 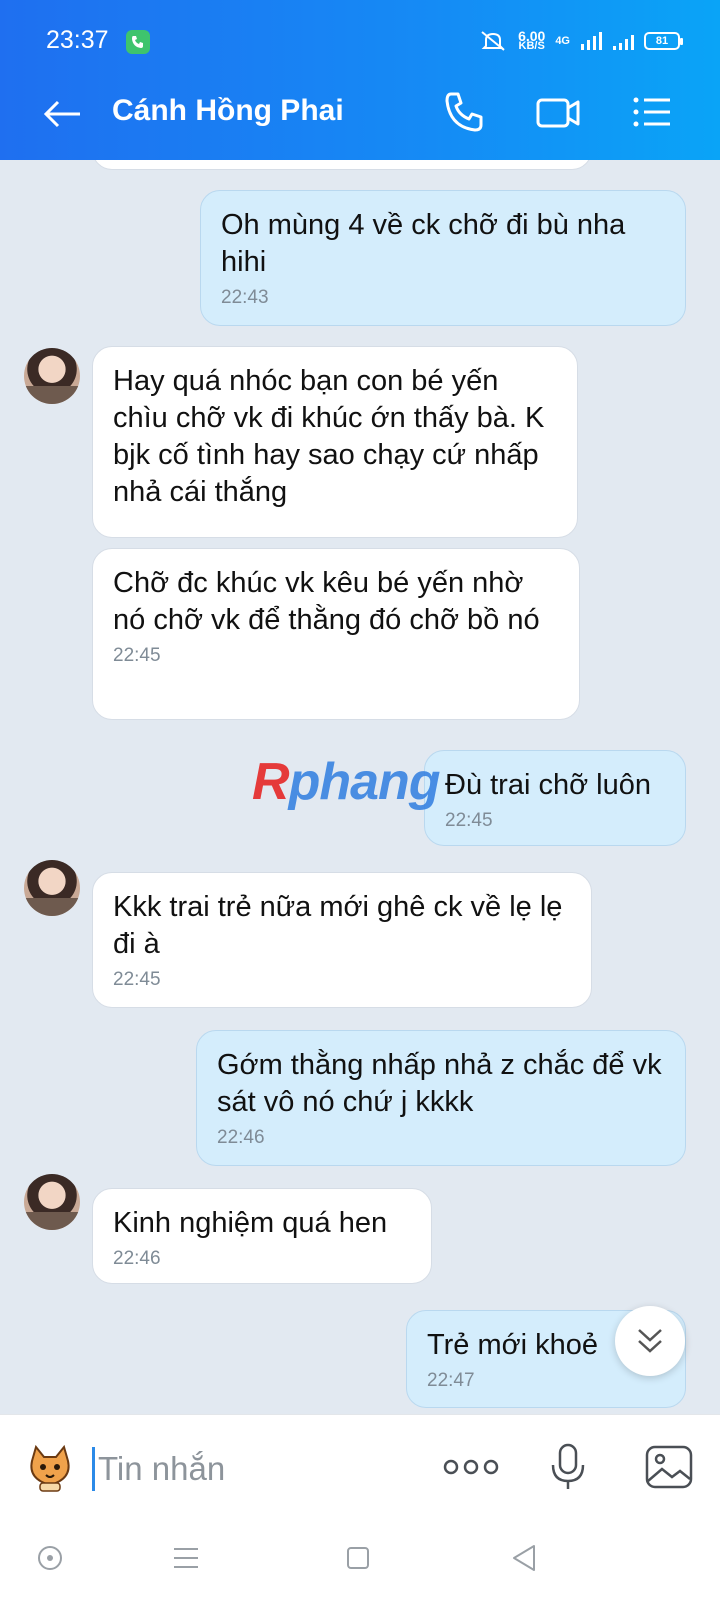 I want to click on text-caret, so click(x=93, y=1469).